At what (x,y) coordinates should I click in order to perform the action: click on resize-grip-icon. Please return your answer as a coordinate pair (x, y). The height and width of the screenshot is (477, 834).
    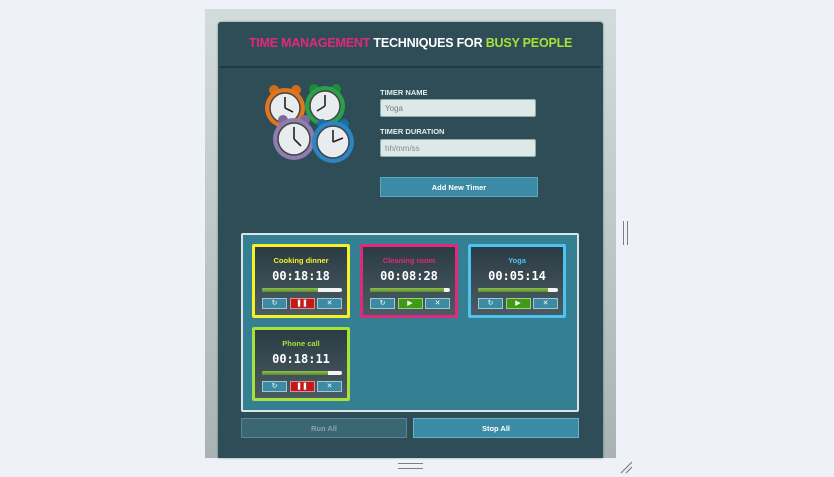
    Looking at the image, I should click on (626, 467).